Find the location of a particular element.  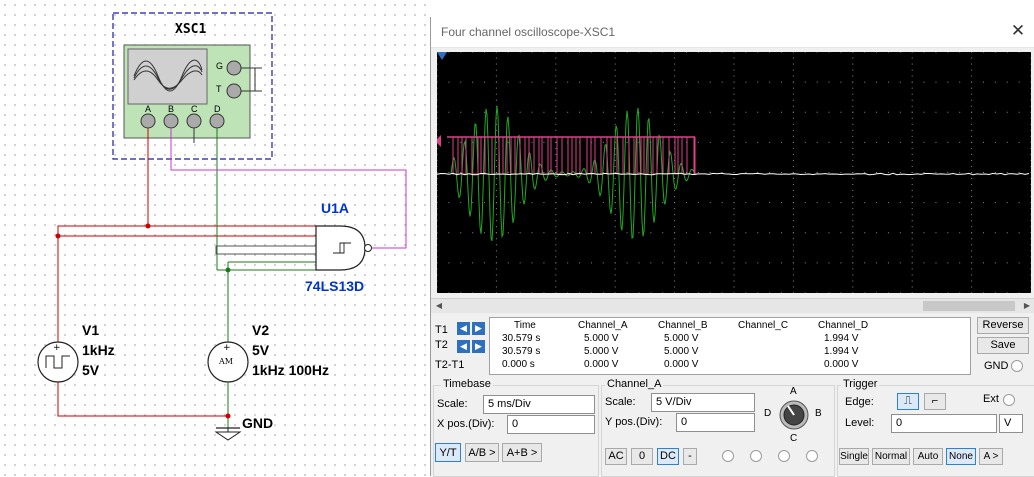

scroll-right-icon: ▶ is located at coordinates (1027, 306).